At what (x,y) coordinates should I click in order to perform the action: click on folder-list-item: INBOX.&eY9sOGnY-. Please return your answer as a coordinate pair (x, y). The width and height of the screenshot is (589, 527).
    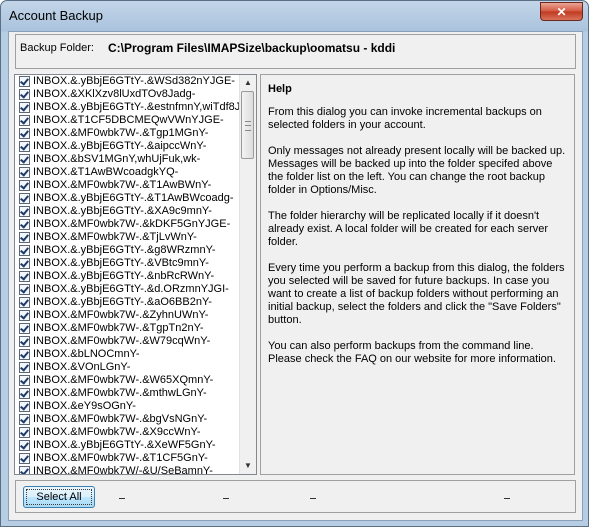
    Looking at the image, I should click on (128, 406).